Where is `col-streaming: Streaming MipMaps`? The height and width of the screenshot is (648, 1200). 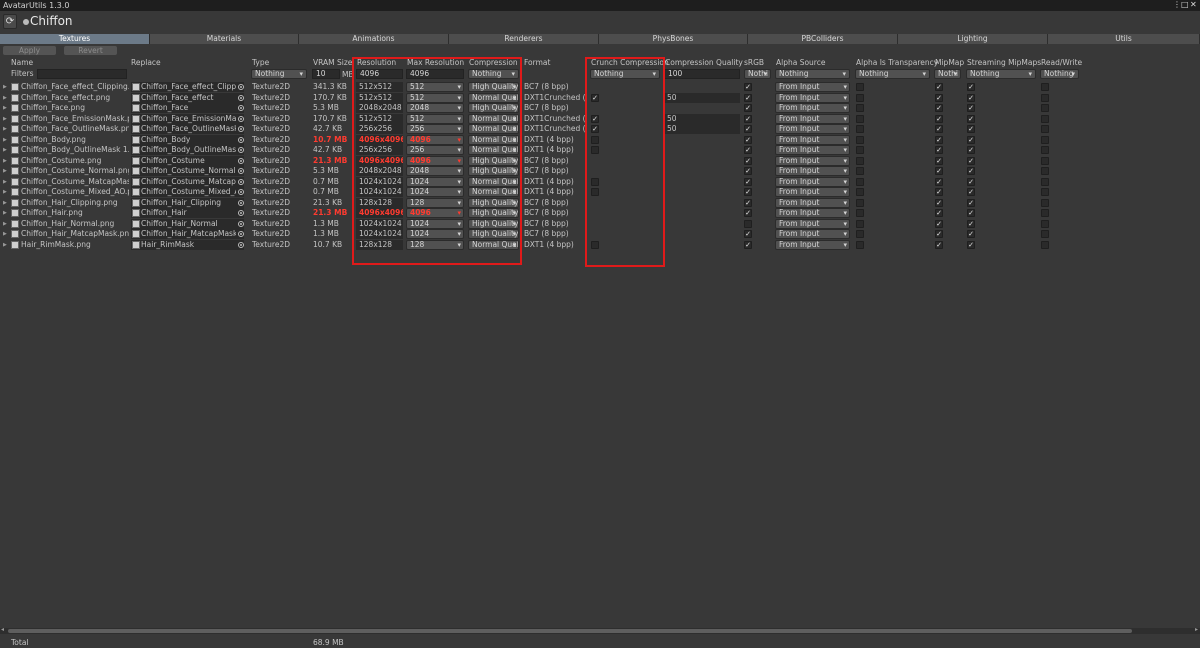
col-streaming: Streaming MipMaps is located at coordinates (1004, 62).